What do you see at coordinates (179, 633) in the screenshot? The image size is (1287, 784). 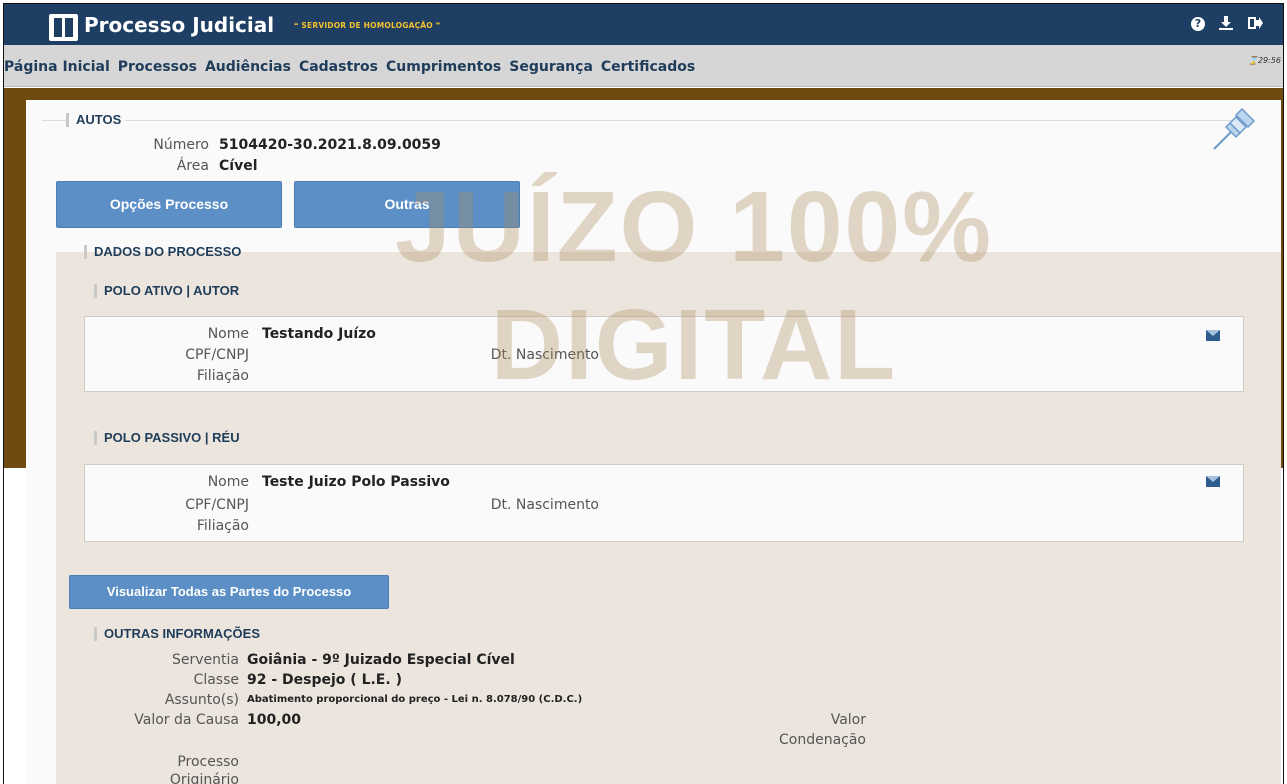 I see `outras-info-legend: OUTRAS INFORMAÇÕES` at bounding box center [179, 633].